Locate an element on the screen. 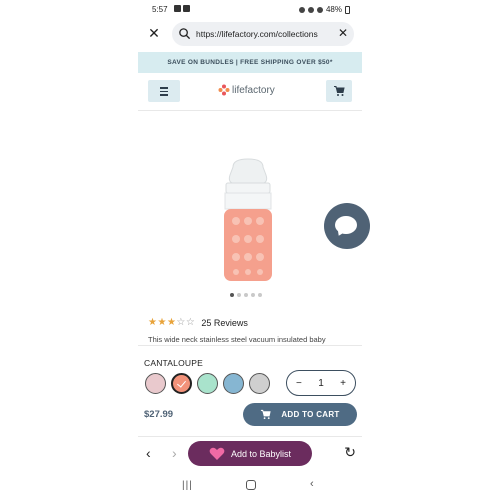 This screenshot has width=500, height=500. browser-bottom-bar: ‹ › Add to Babylist ↻ is located at coordinates (250, 454).